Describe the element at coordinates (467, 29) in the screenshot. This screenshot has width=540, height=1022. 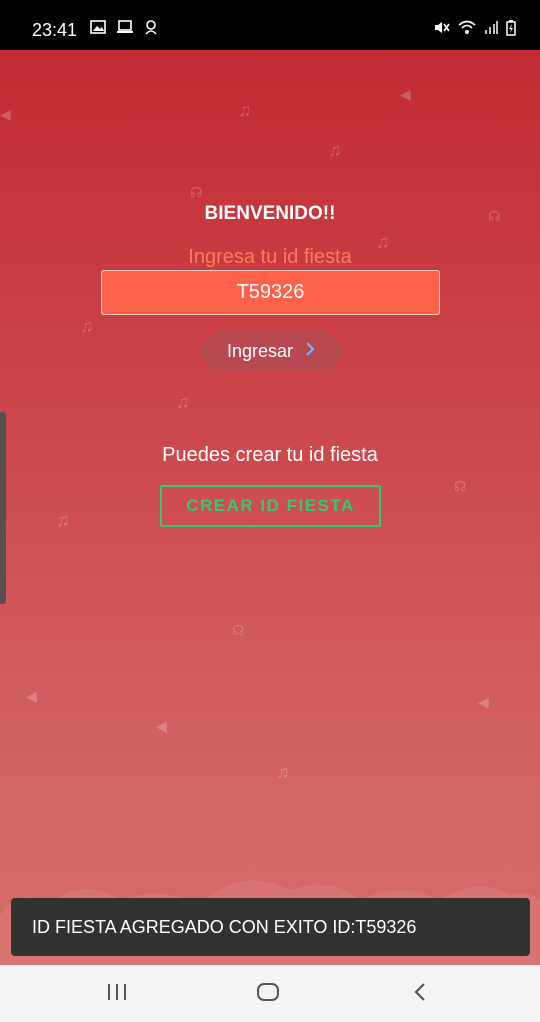
I see `wifi-icon` at that location.